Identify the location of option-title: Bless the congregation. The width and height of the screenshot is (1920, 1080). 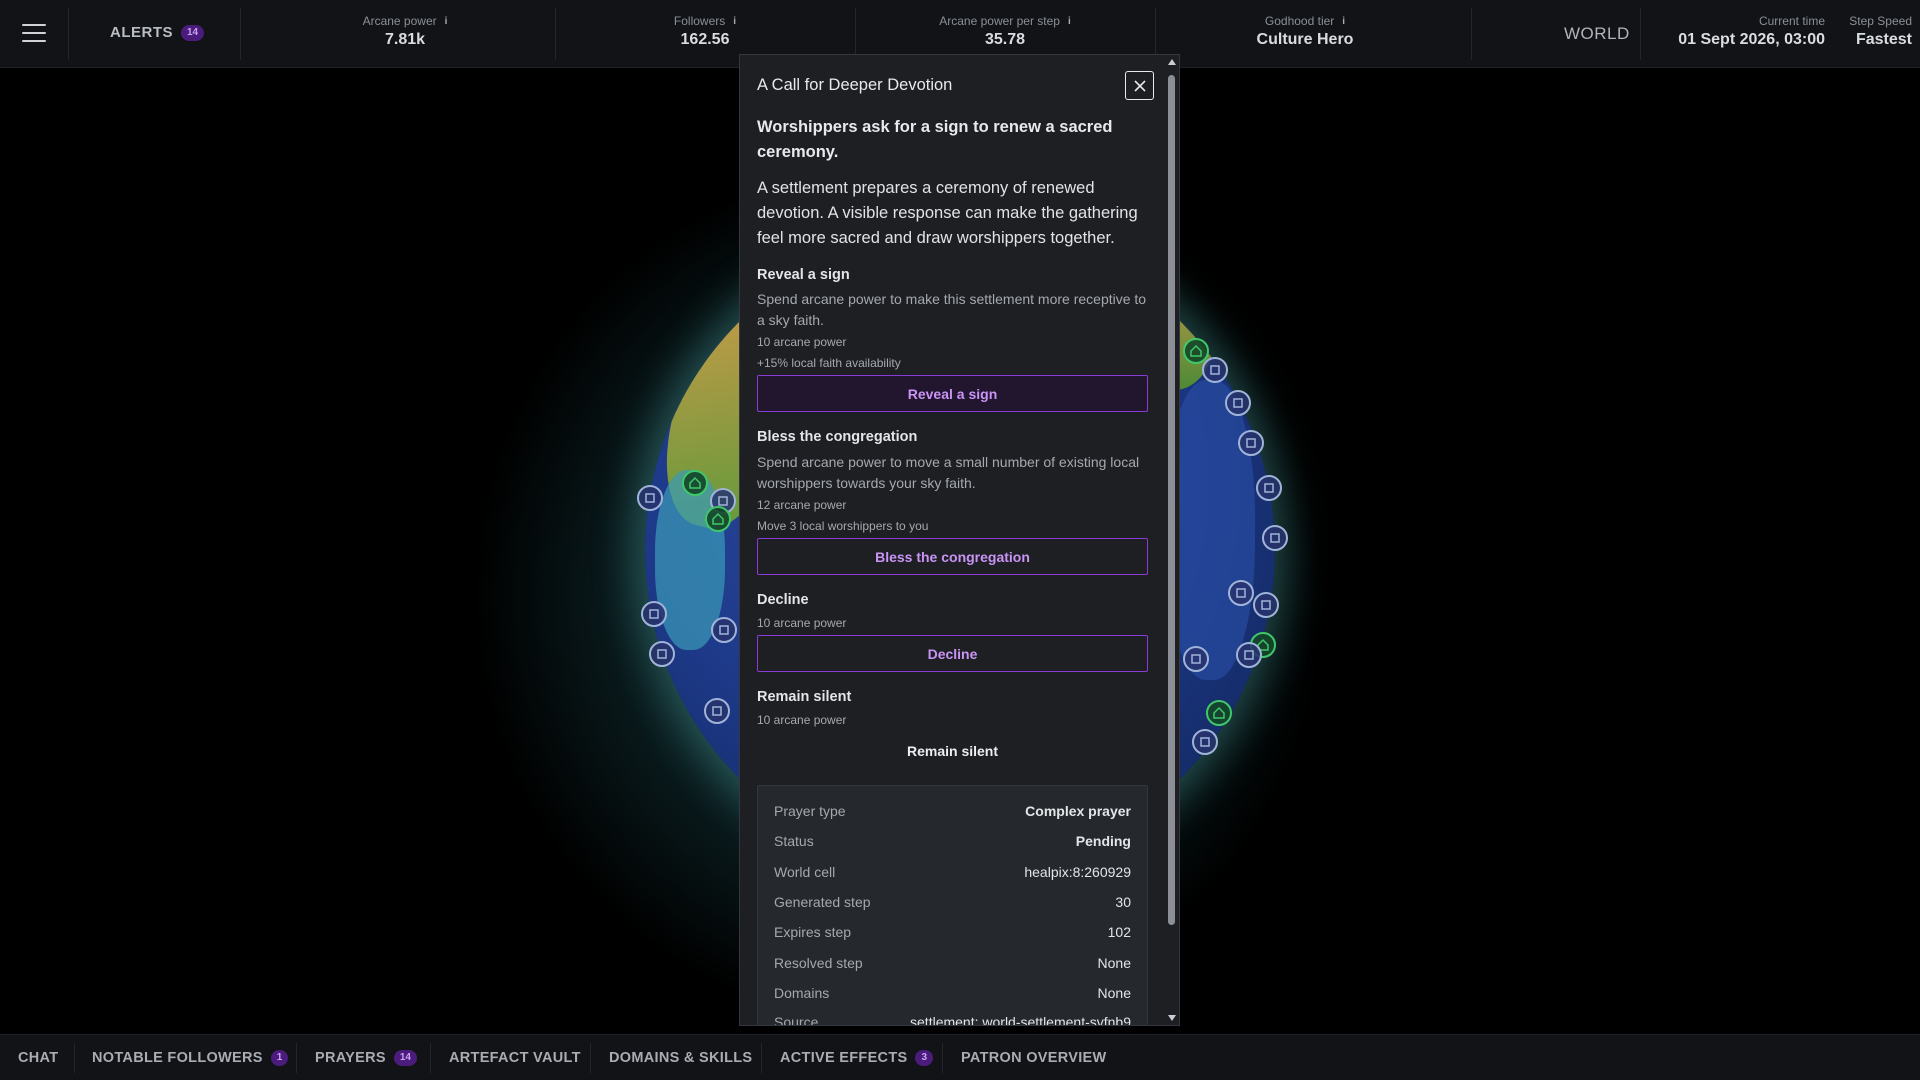
(837, 437).